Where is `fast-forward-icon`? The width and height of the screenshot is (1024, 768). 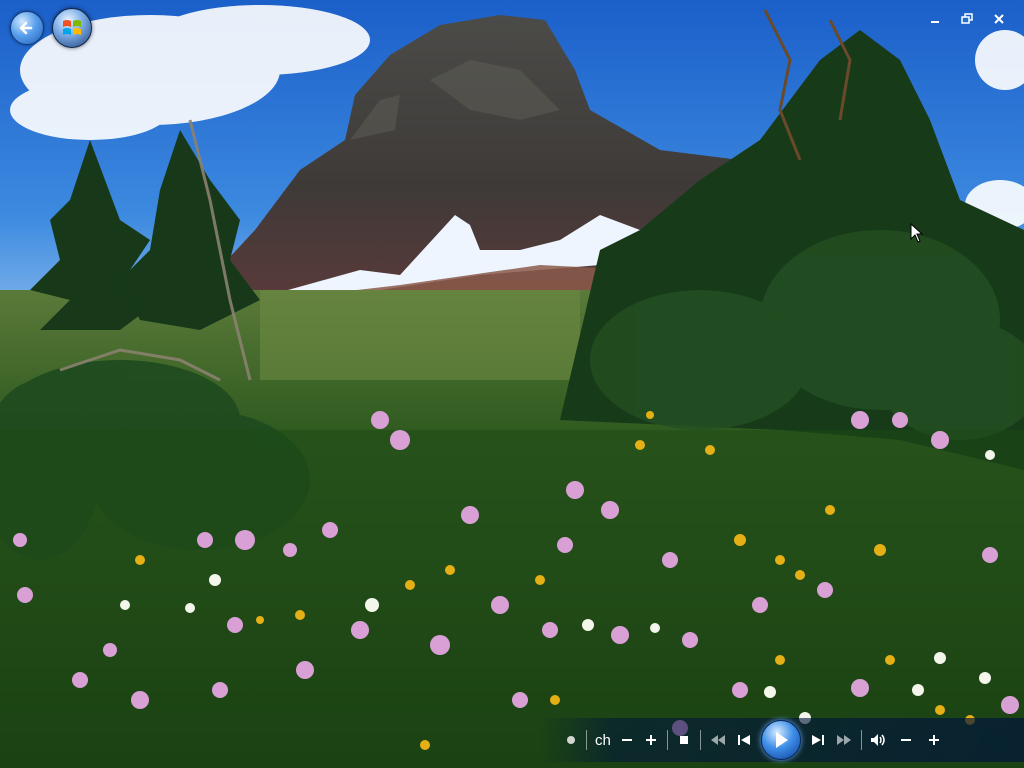
fast-forward-icon is located at coordinates (843, 740).